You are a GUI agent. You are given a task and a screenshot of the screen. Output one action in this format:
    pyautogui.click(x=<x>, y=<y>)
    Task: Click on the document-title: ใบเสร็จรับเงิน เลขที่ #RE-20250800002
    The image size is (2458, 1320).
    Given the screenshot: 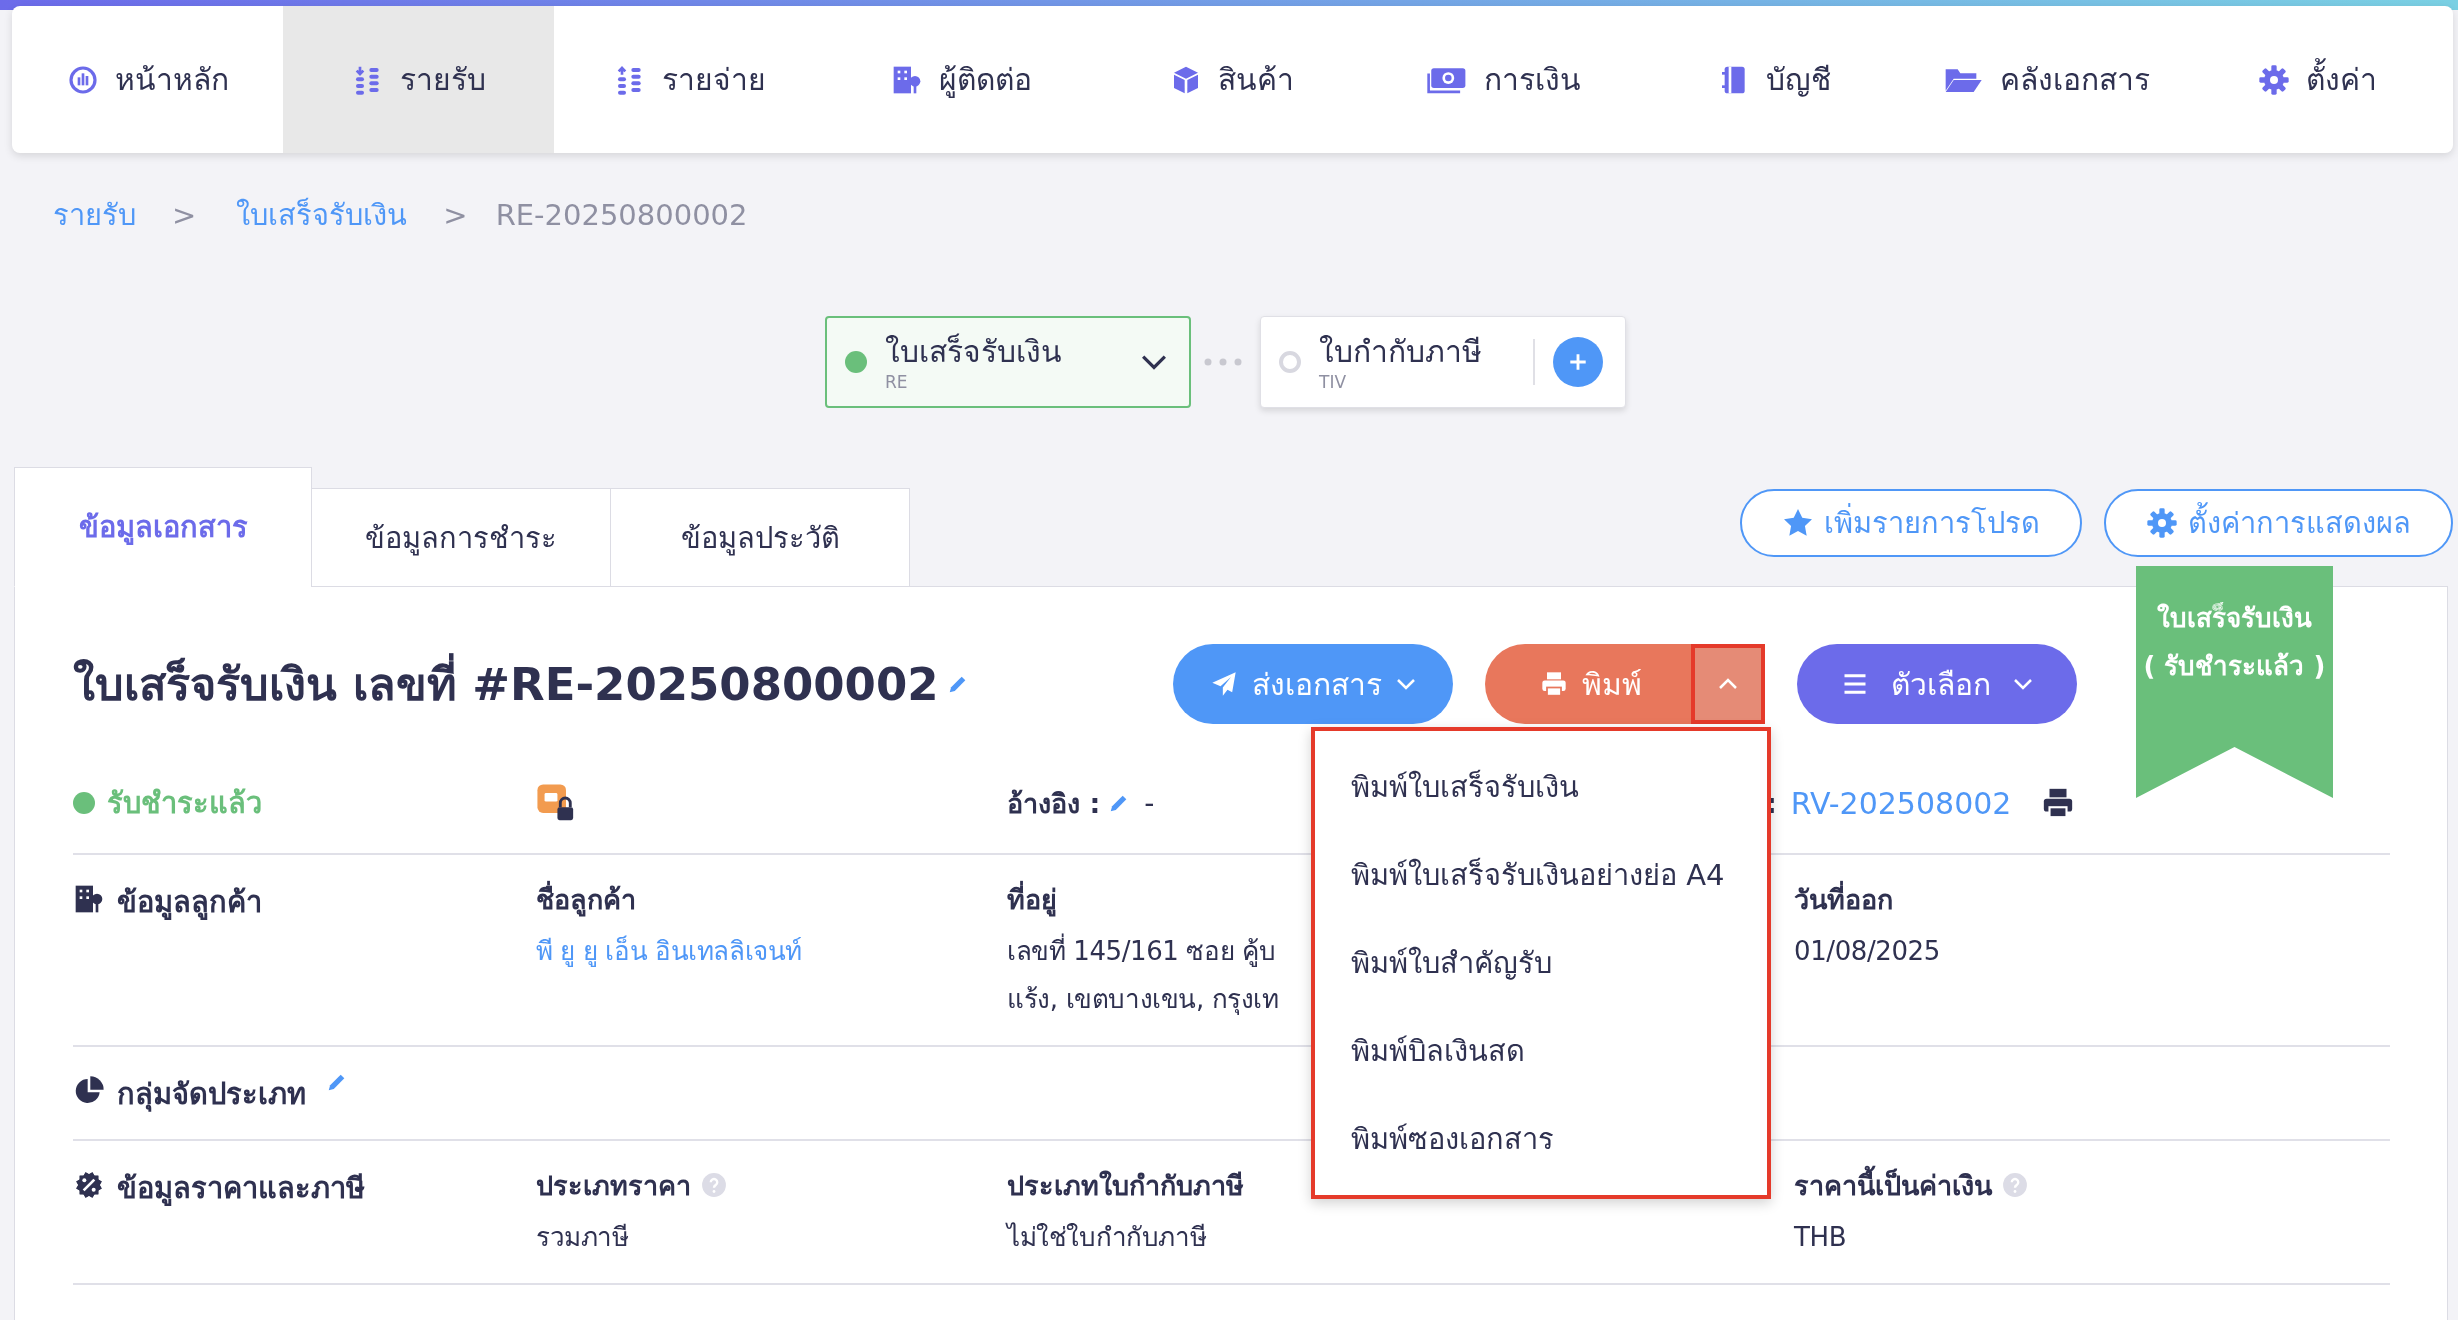 What is the action you would take?
    pyautogui.click(x=506, y=684)
    